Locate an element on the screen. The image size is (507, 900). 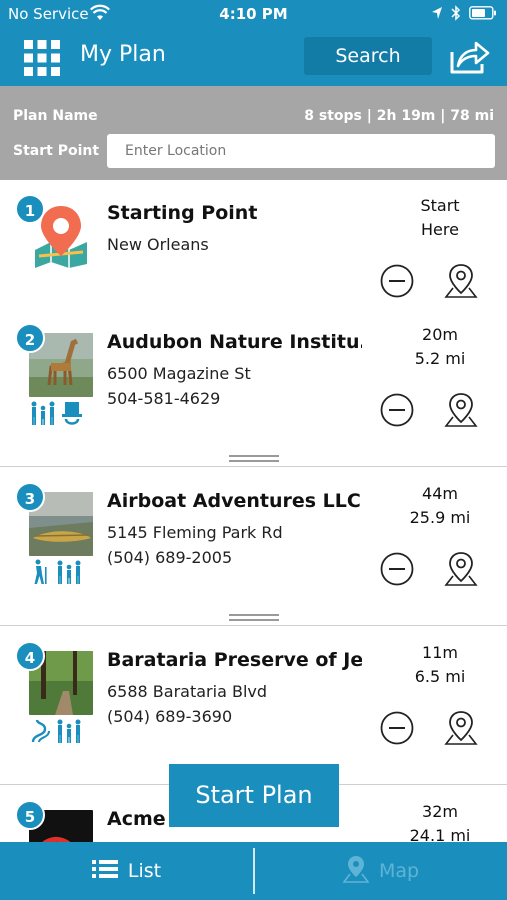
tab-list: List is located at coordinates (126, 871).